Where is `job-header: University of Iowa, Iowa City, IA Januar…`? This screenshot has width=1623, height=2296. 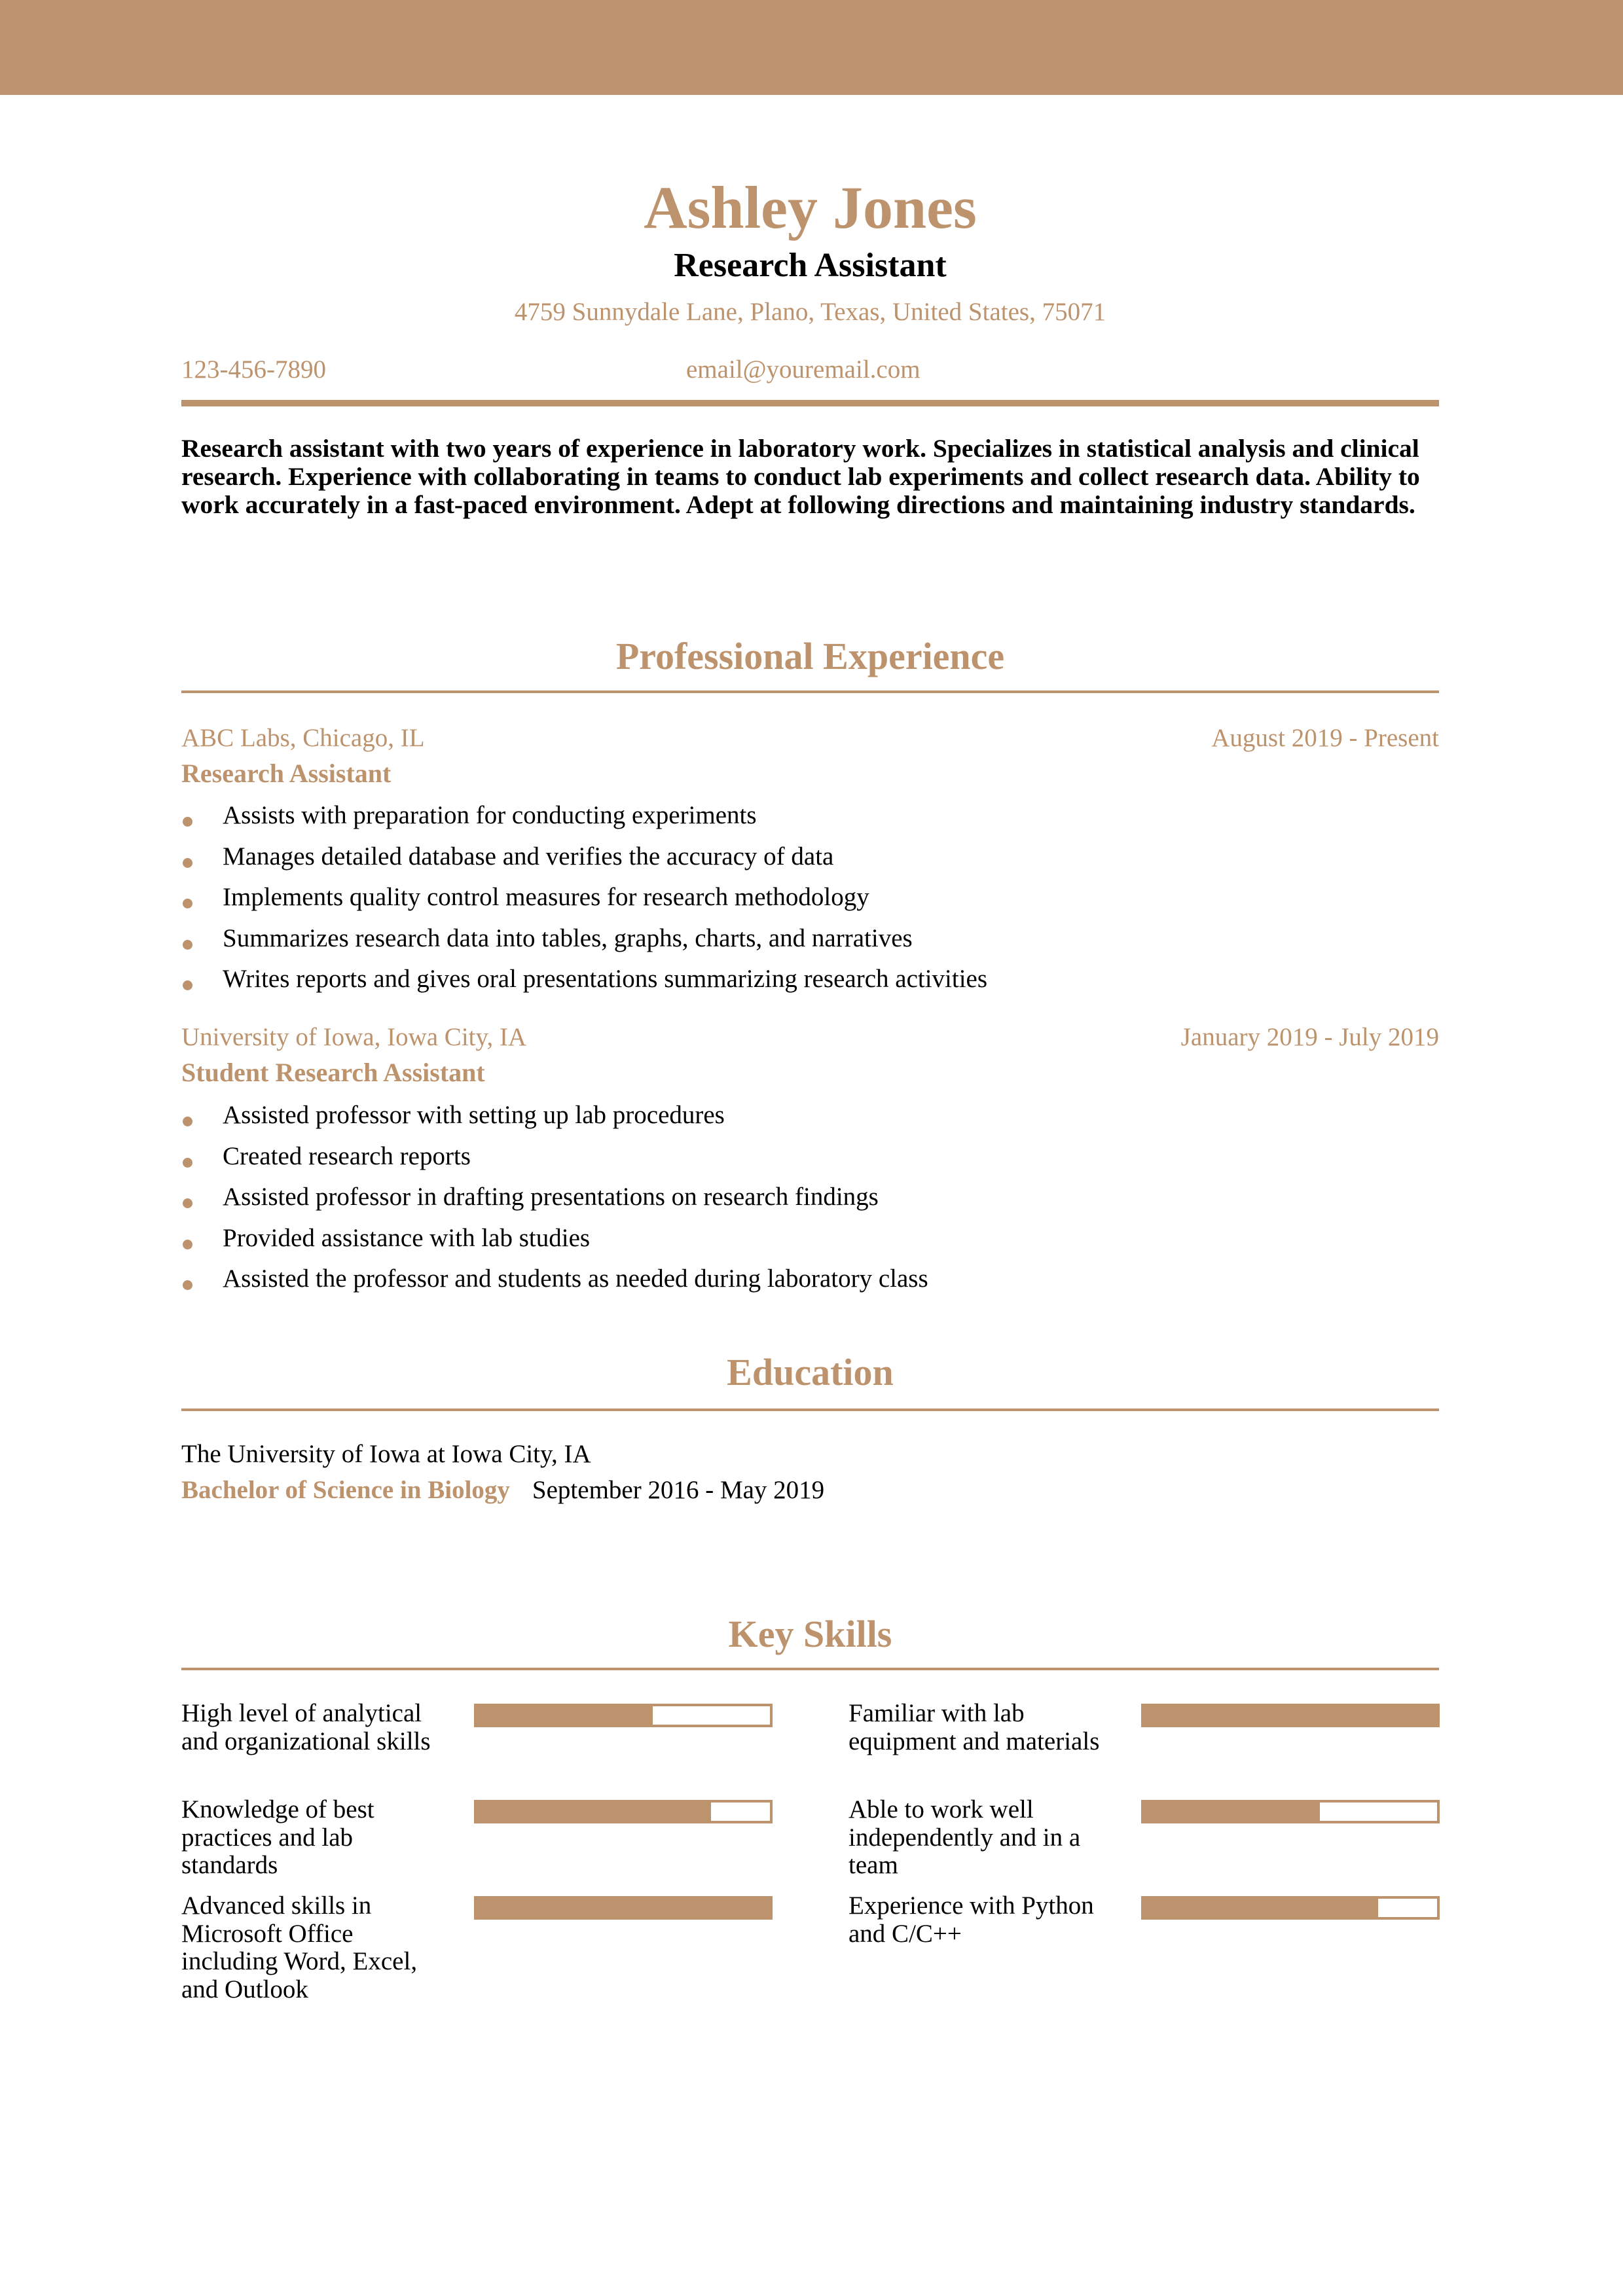 job-header: University of Iowa, Iowa City, IA Januar… is located at coordinates (810, 1037).